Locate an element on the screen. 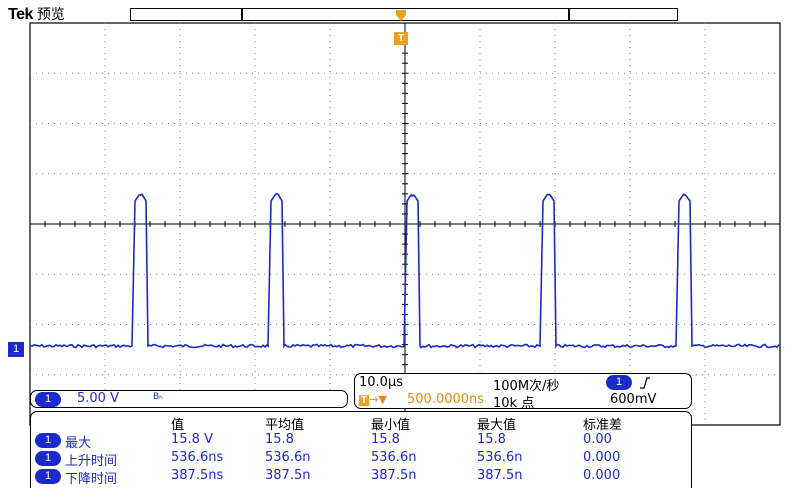 This screenshot has height=488, width=807. time-per-div: 10.0µs is located at coordinates (381, 382).